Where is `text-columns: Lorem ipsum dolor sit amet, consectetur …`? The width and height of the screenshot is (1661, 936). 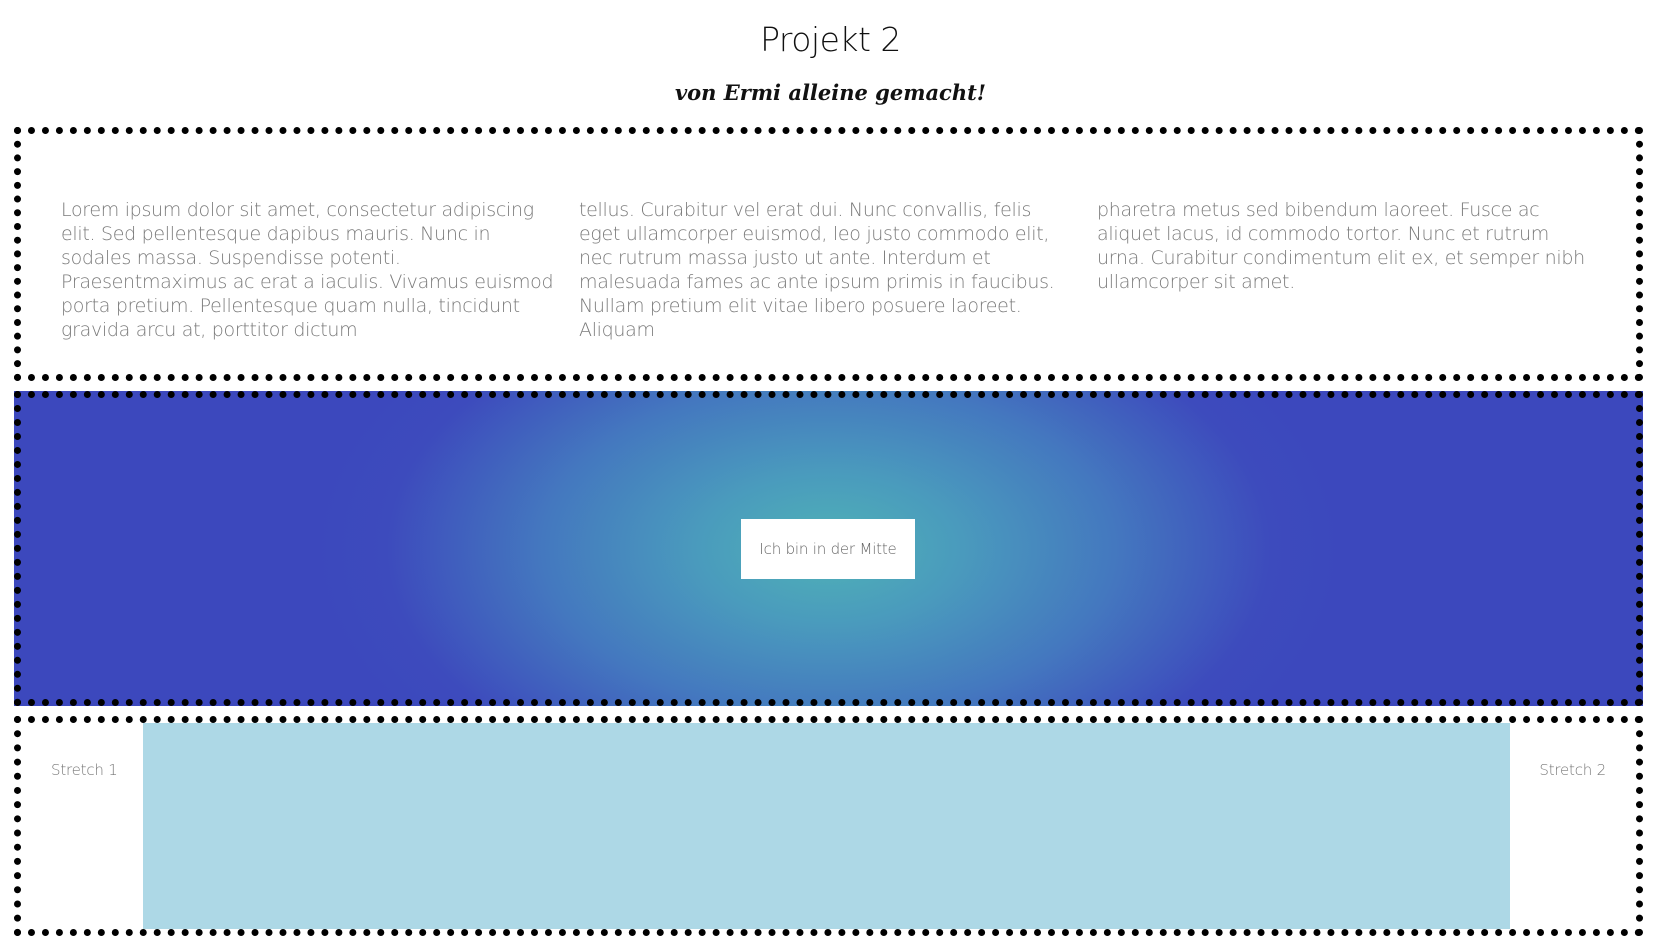
text-columns: Lorem ipsum dolor sit amet, consectetur … is located at coordinates (841, 270).